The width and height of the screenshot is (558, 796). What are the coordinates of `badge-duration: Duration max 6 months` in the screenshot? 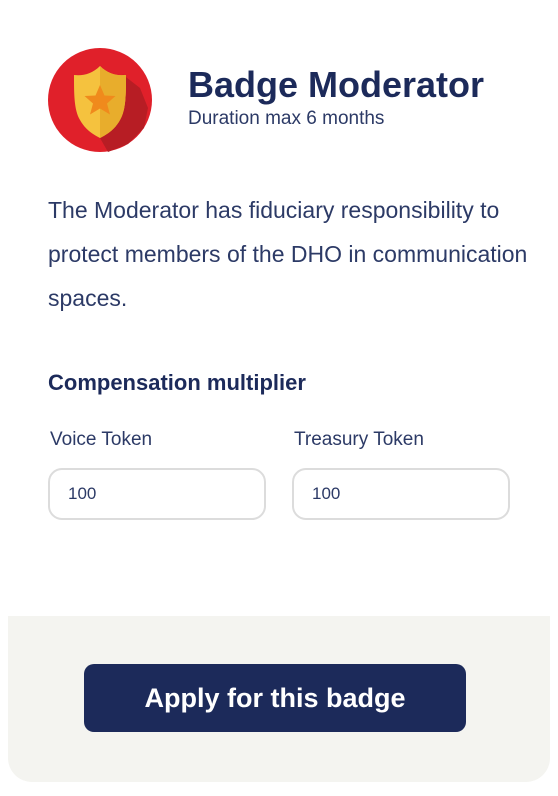 It's located at (286, 118).